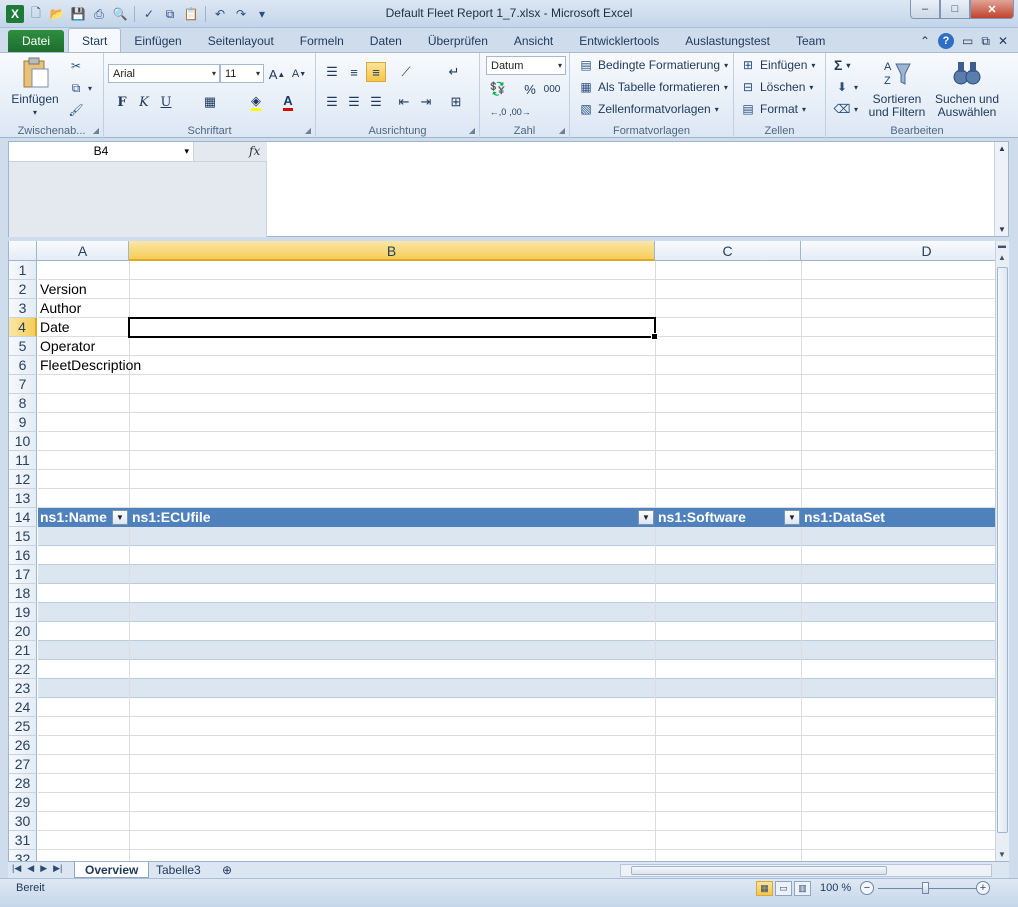  I want to click on page-layout-view-icon: ▭, so click(783, 888).